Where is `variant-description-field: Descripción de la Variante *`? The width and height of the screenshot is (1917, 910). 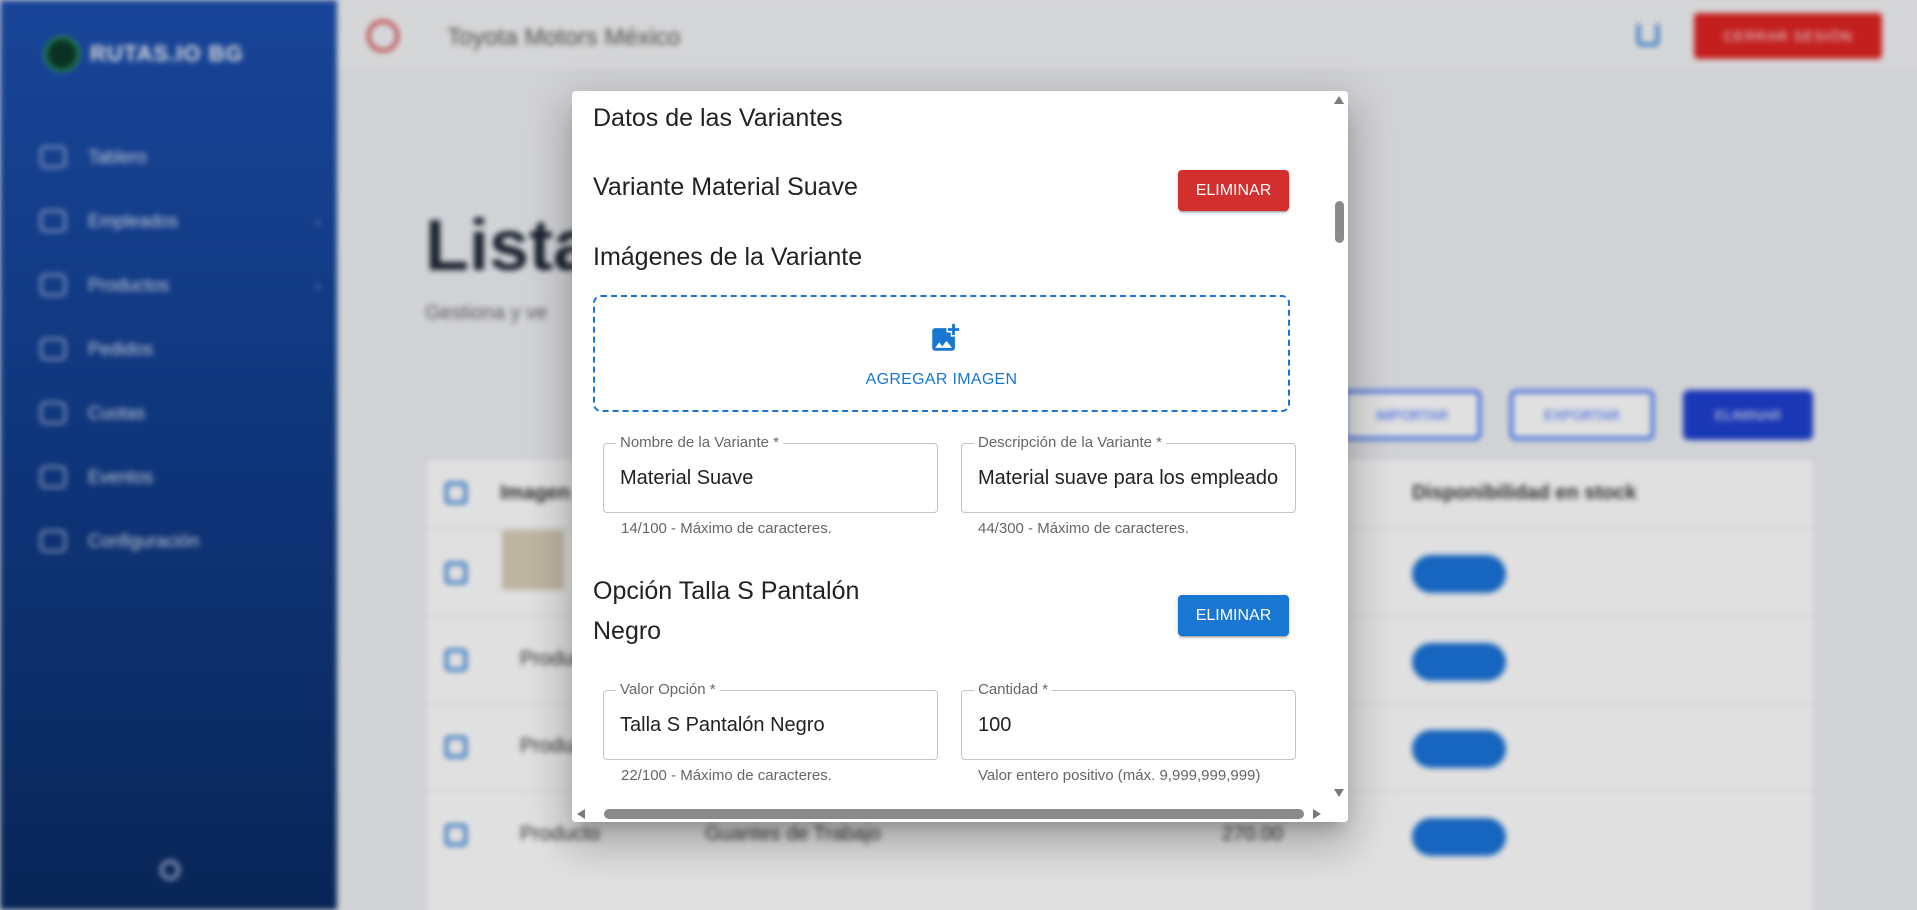 variant-description-field: Descripción de la Variante * is located at coordinates (1128, 473).